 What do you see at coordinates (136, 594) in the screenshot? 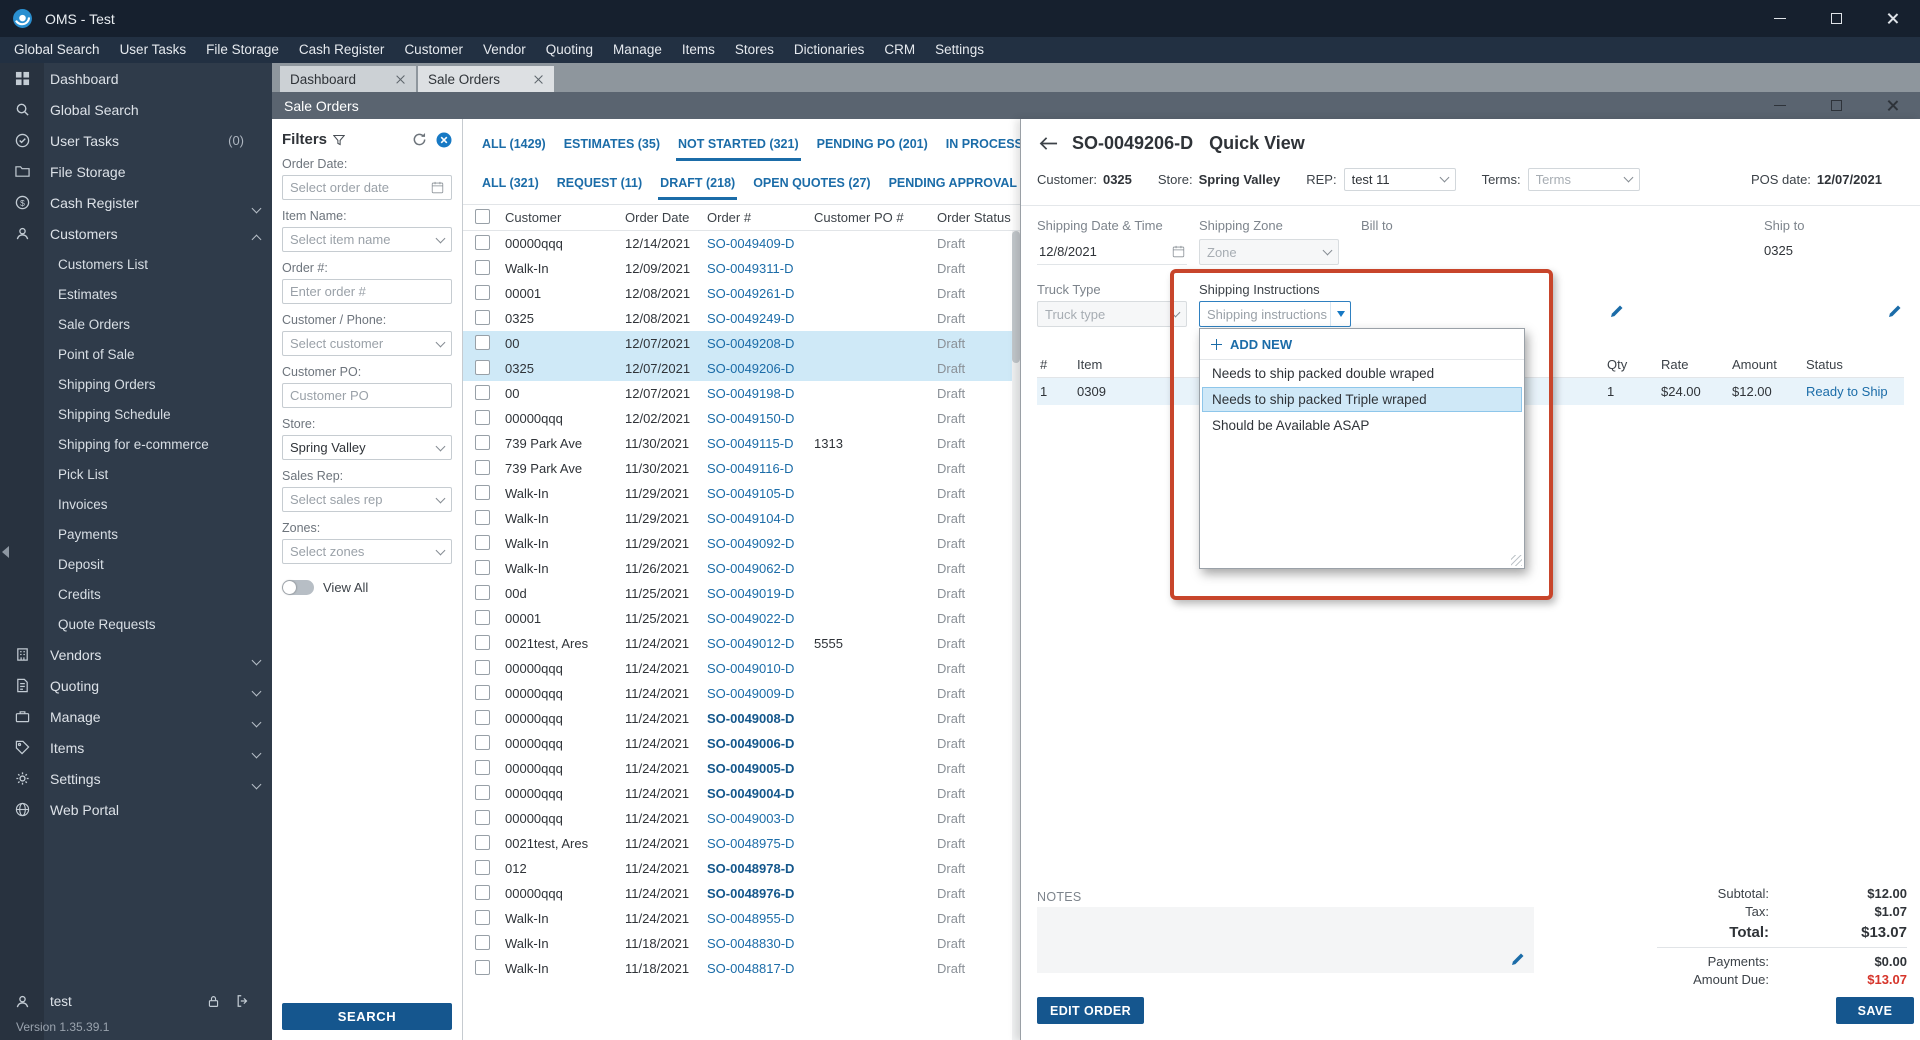
I see `sidebar-subitem: Credits` at bounding box center [136, 594].